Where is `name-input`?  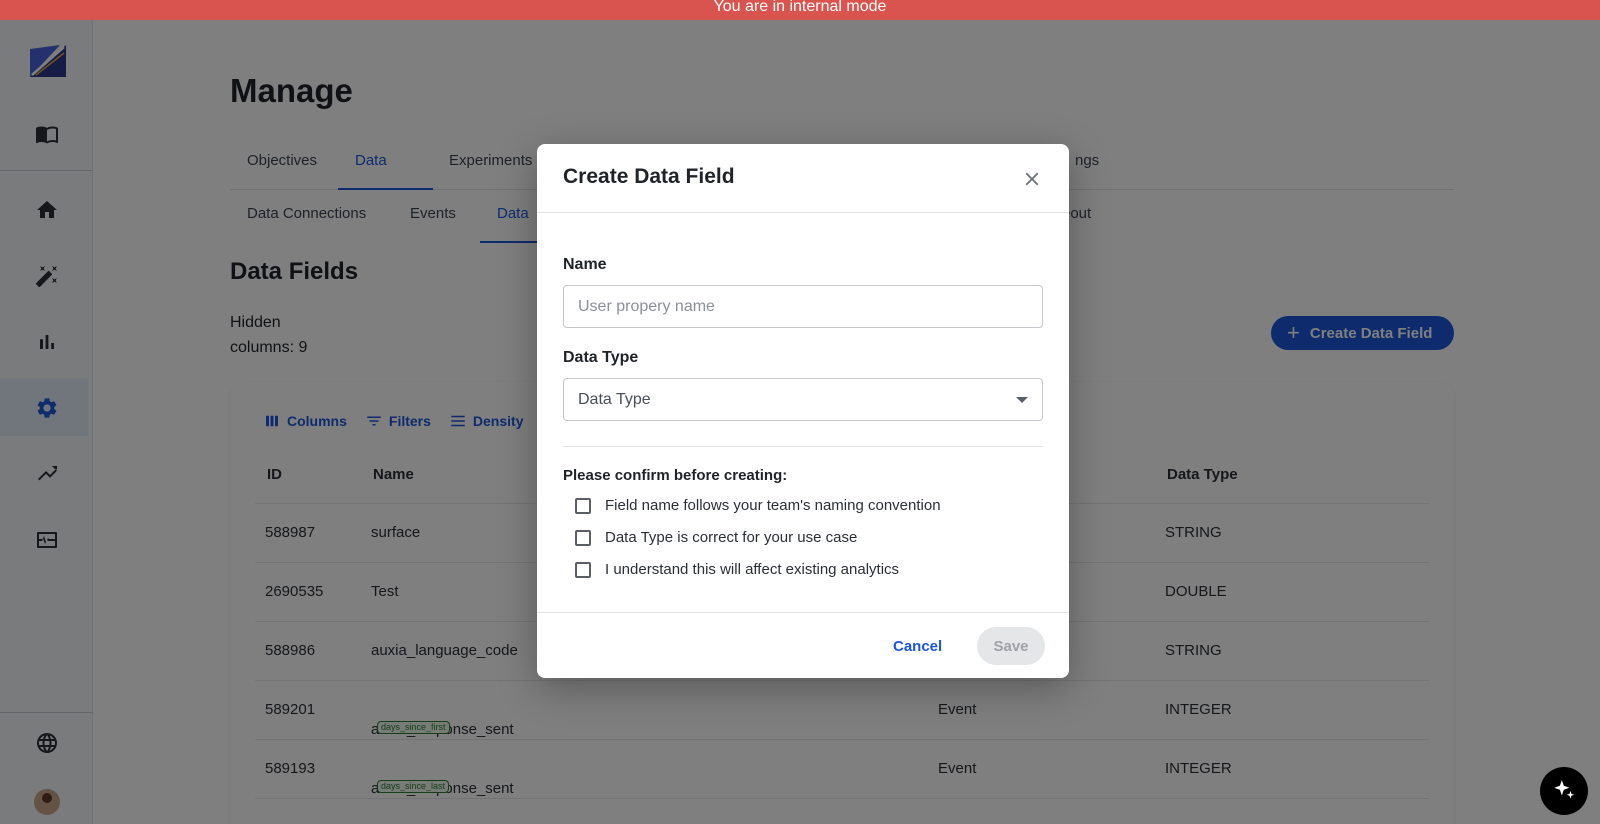 name-input is located at coordinates (803, 306).